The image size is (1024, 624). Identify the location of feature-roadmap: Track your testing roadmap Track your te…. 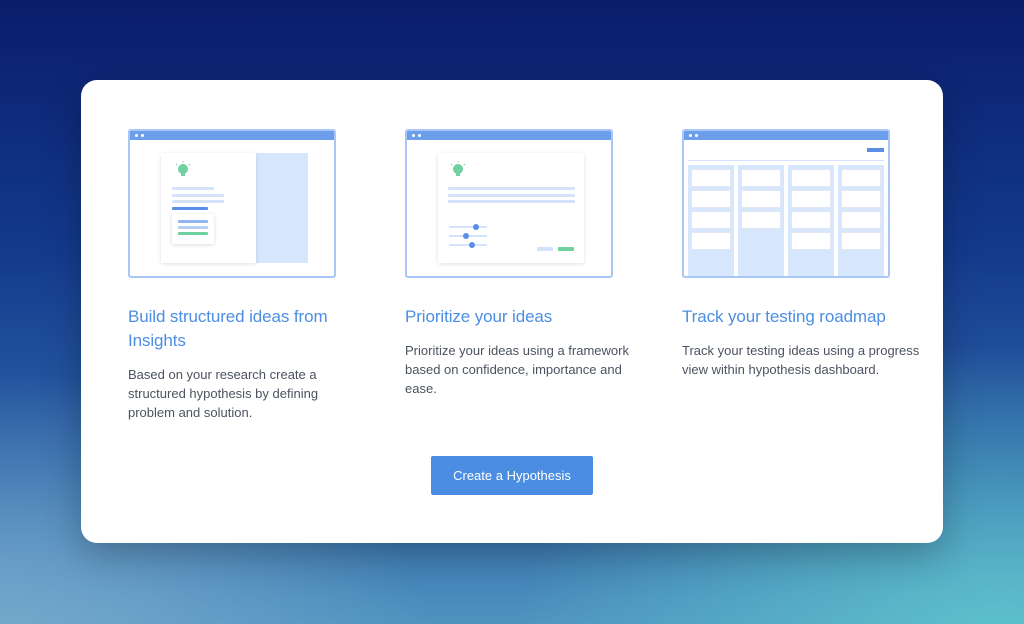
(802, 254).